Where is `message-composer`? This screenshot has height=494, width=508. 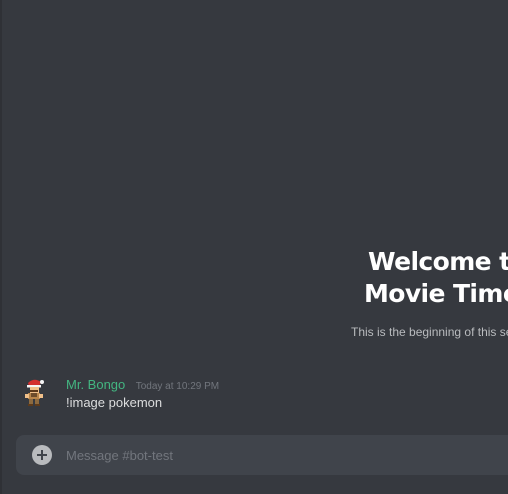
message-composer is located at coordinates (262, 455).